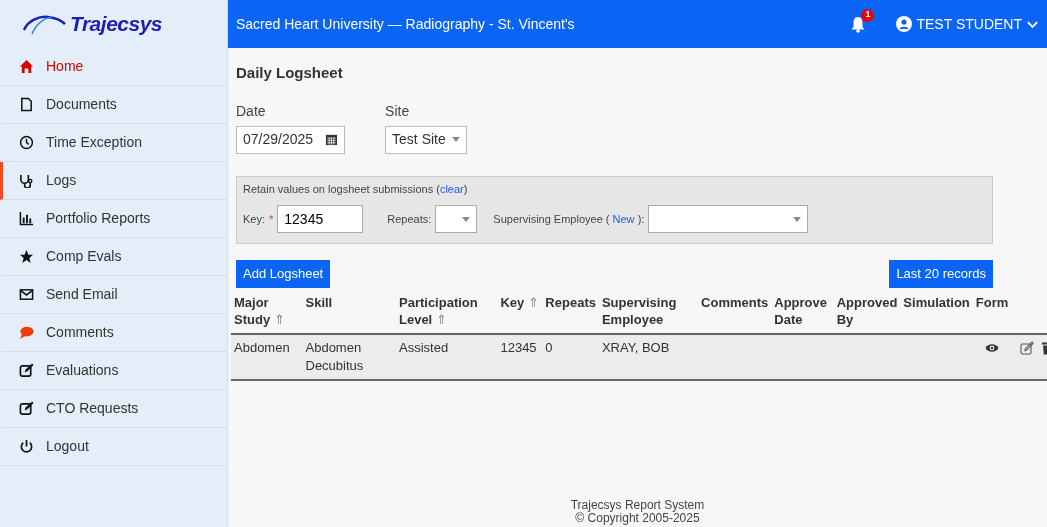 This screenshot has height=527, width=1047. What do you see at coordinates (113, 447) in the screenshot?
I see `sidebar-item: Logout` at bounding box center [113, 447].